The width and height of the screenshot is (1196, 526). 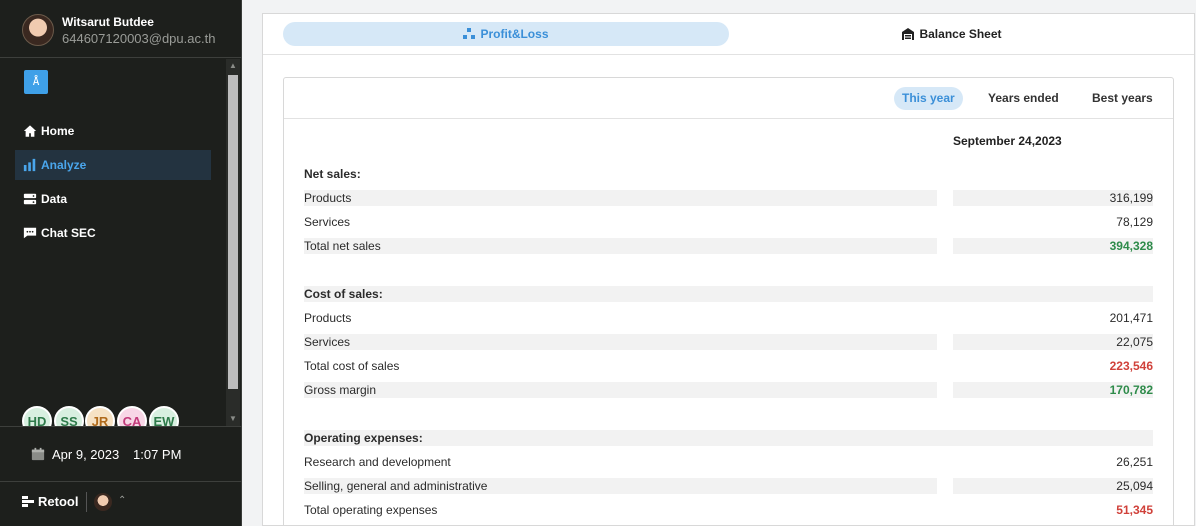 I want to click on calendar-icon, so click(x=38, y=454).